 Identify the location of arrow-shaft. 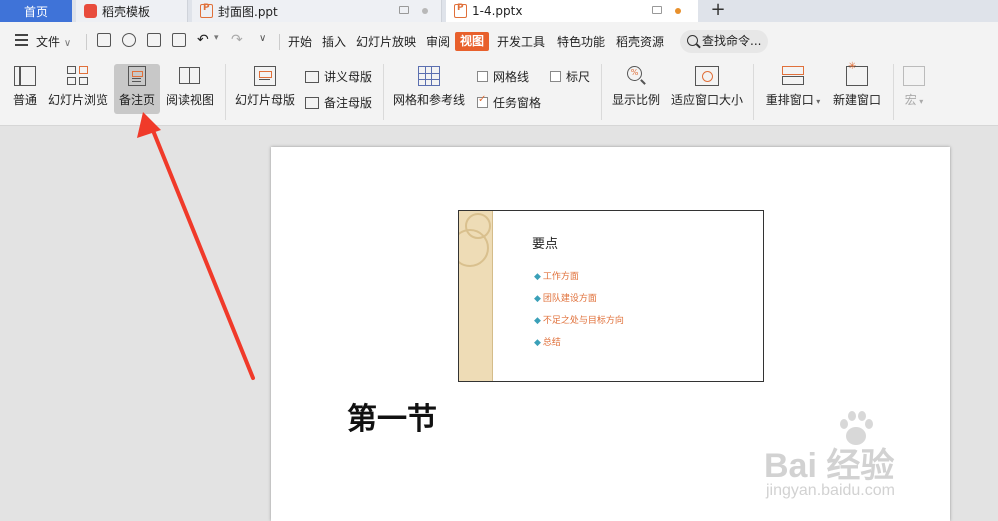
(202, 253).